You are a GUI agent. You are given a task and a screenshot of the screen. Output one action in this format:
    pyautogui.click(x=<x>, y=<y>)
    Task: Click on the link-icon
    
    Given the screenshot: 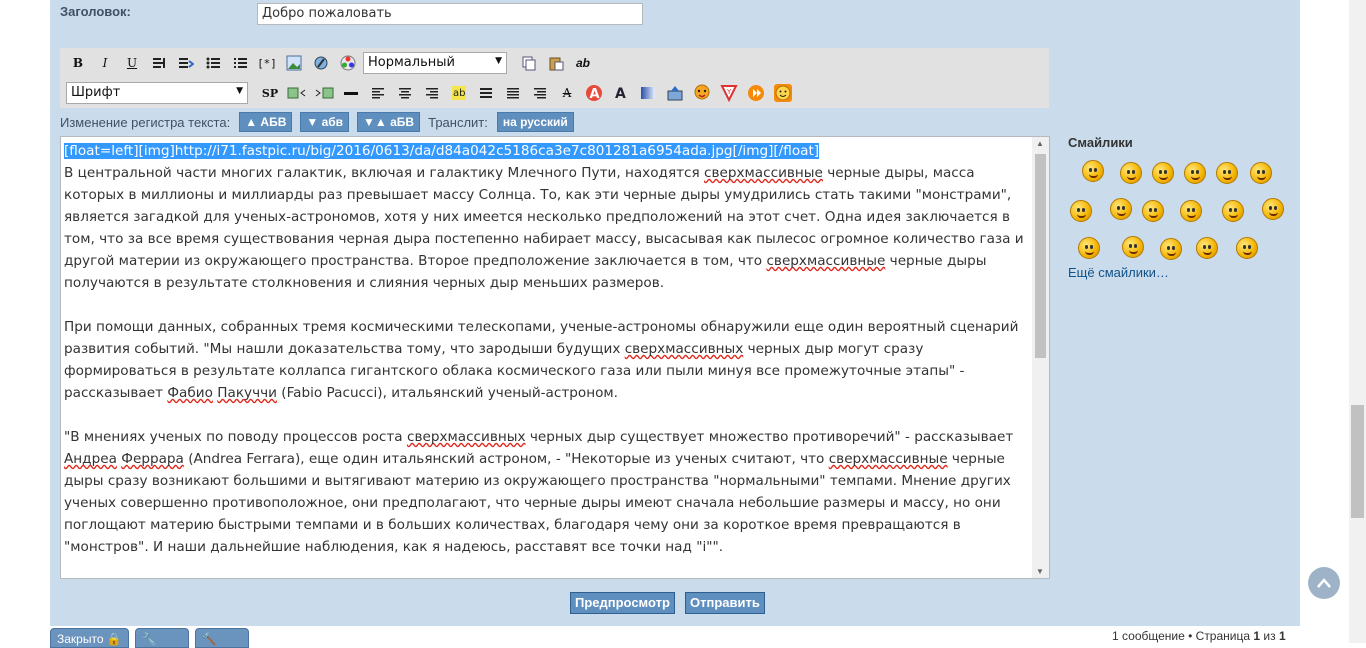 What is the action you would take?
    pyautogui.click(x=321, y=63)
    